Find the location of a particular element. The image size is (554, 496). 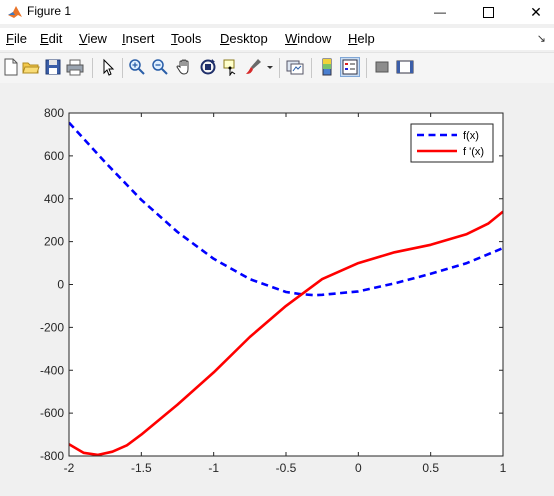

x-tick-label: 0.5 is located at coordinates (430, 468).